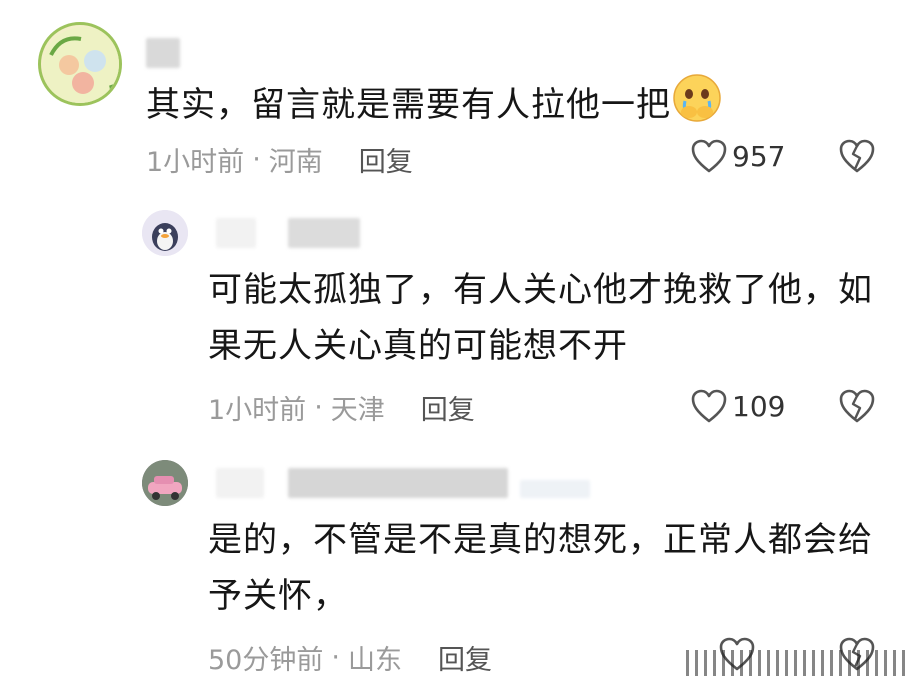 This screenshot has height=698, width=922. Describe the element at coordinates (540, 540) in the screenshot. I see `comment-text-line: 是的，不管是不是真的想死，正常人都会给` at that location.